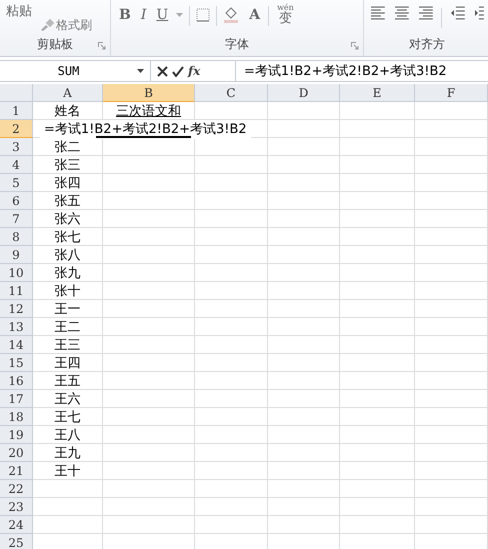  What do you see at coordinates (16, 309) in the screenshot?
I see `row-header: 12` at bounding box center [16, 309].